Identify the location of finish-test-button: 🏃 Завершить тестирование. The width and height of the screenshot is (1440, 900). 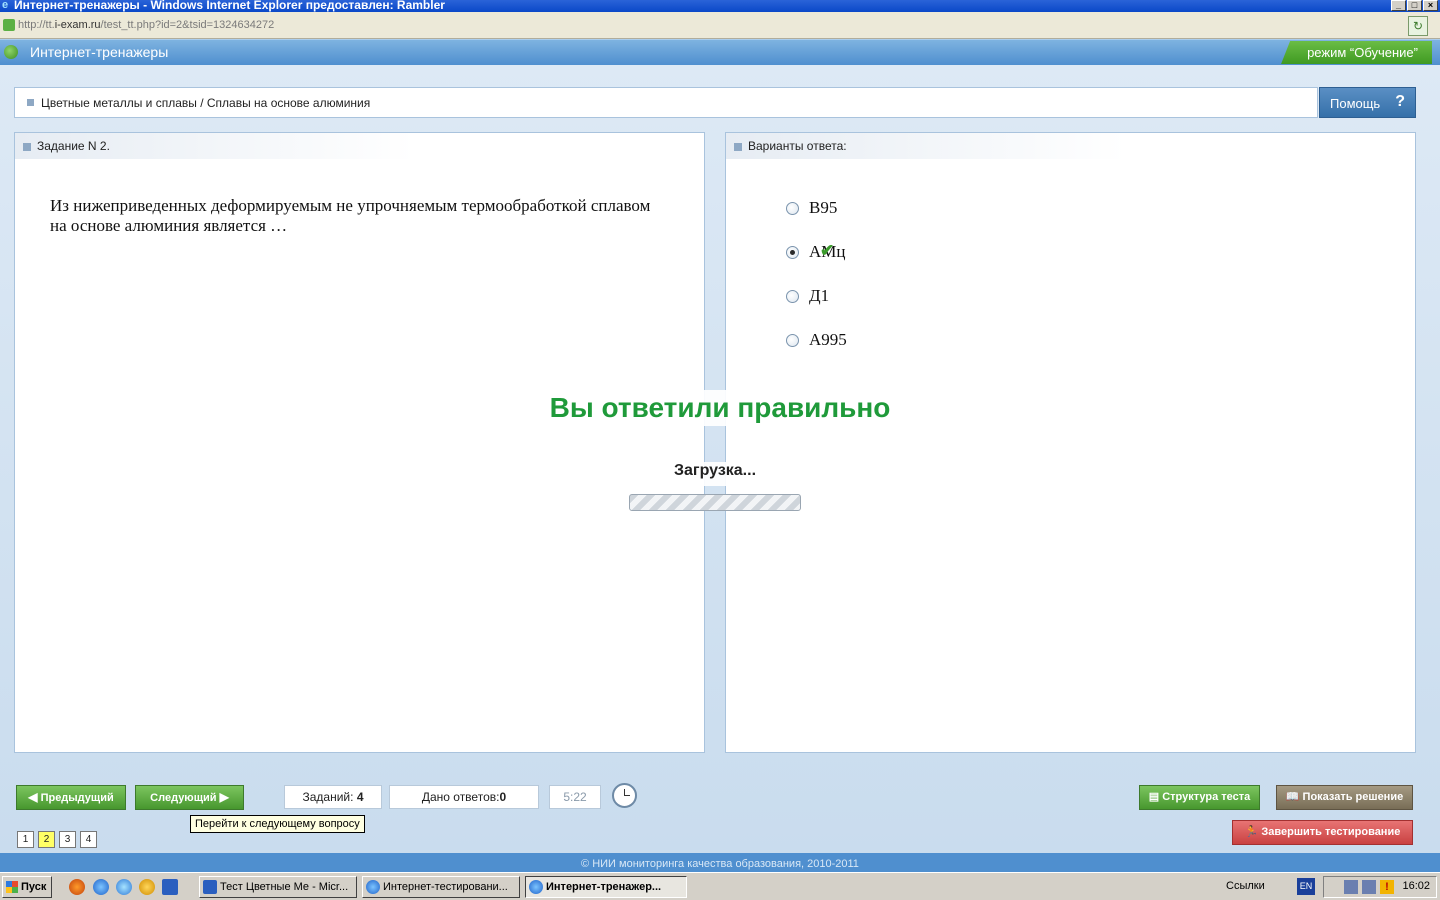
(1322, 832).